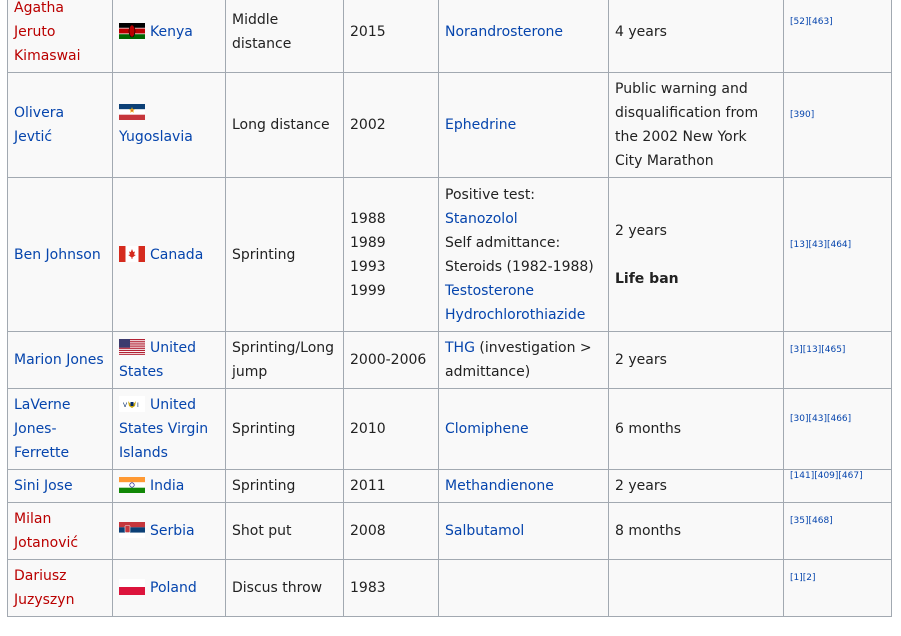  I want to click on event-cell: Sprinting, so click(284, 254).